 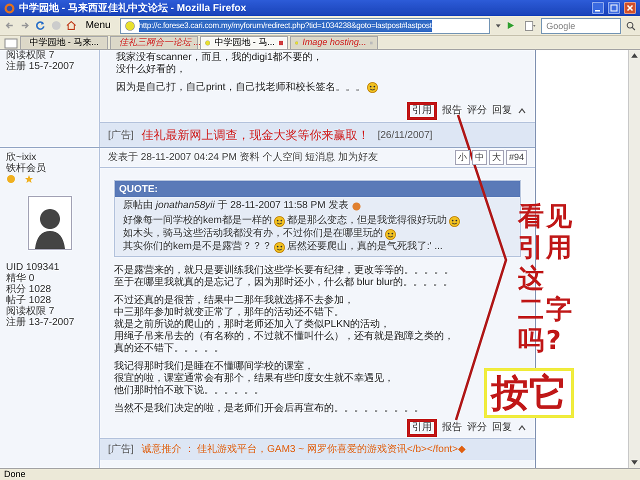 What do you see at coordinates (498, 26) in the screenshot?
I see `dropdown-caret-icon` at bounding box center [498, 26].